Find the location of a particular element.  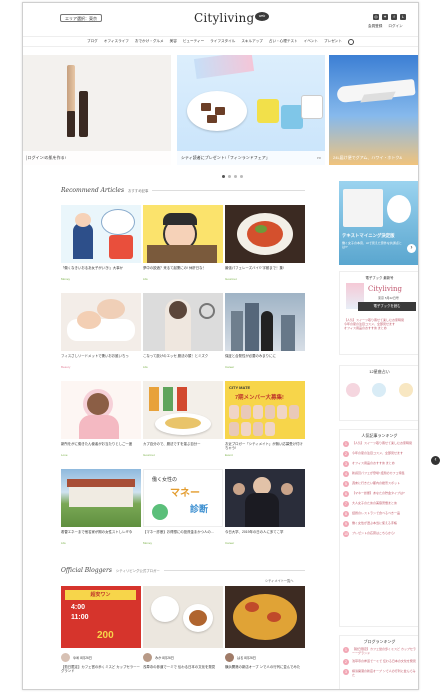

nav-item-present: プレゼント is located at coordinates (333, 41).